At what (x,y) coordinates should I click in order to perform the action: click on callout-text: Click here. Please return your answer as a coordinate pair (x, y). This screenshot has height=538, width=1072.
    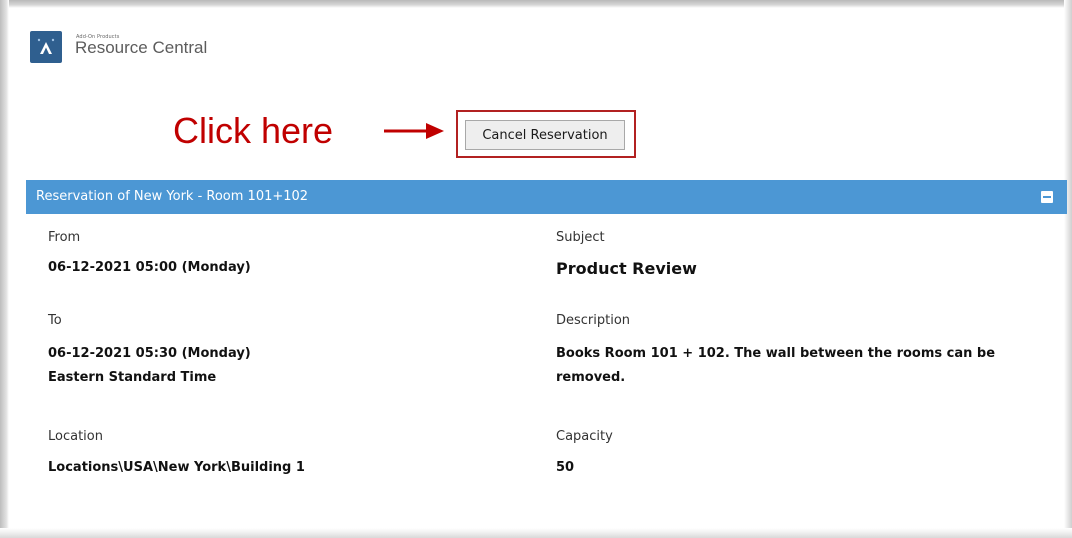
    Looking at the image, I should click on (253, 130).